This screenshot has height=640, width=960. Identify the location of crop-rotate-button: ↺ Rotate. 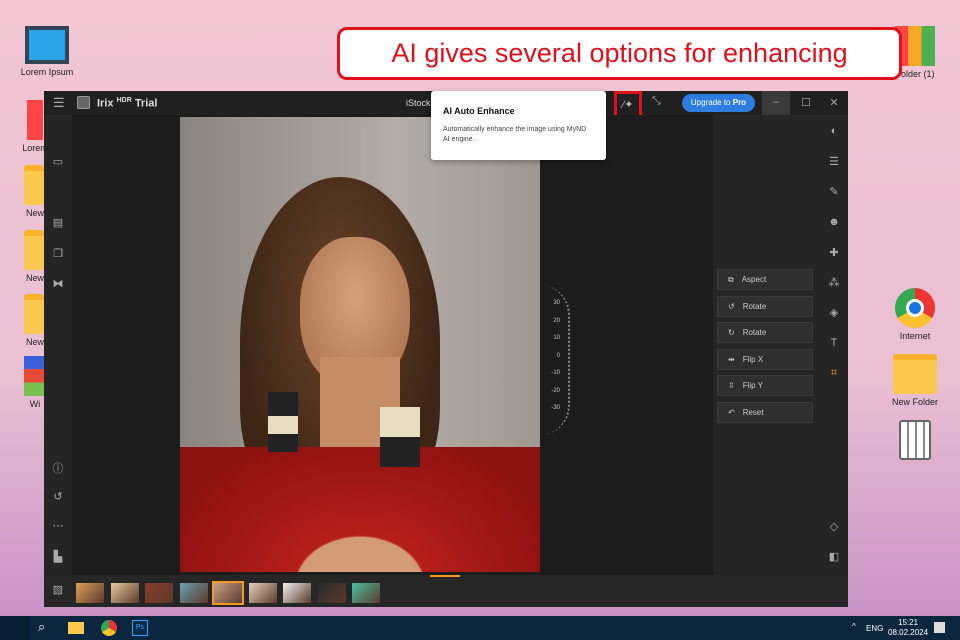
(765, 306).